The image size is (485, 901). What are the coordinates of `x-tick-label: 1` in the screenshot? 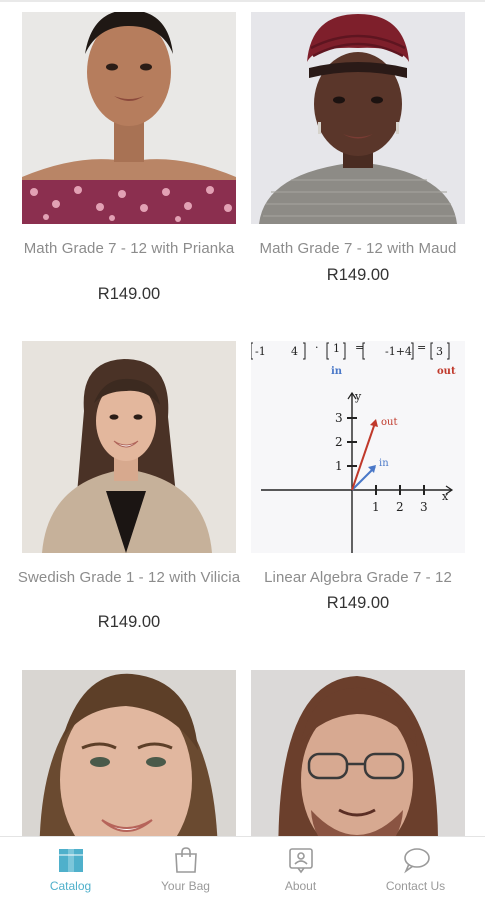 It's located at (376, 507).